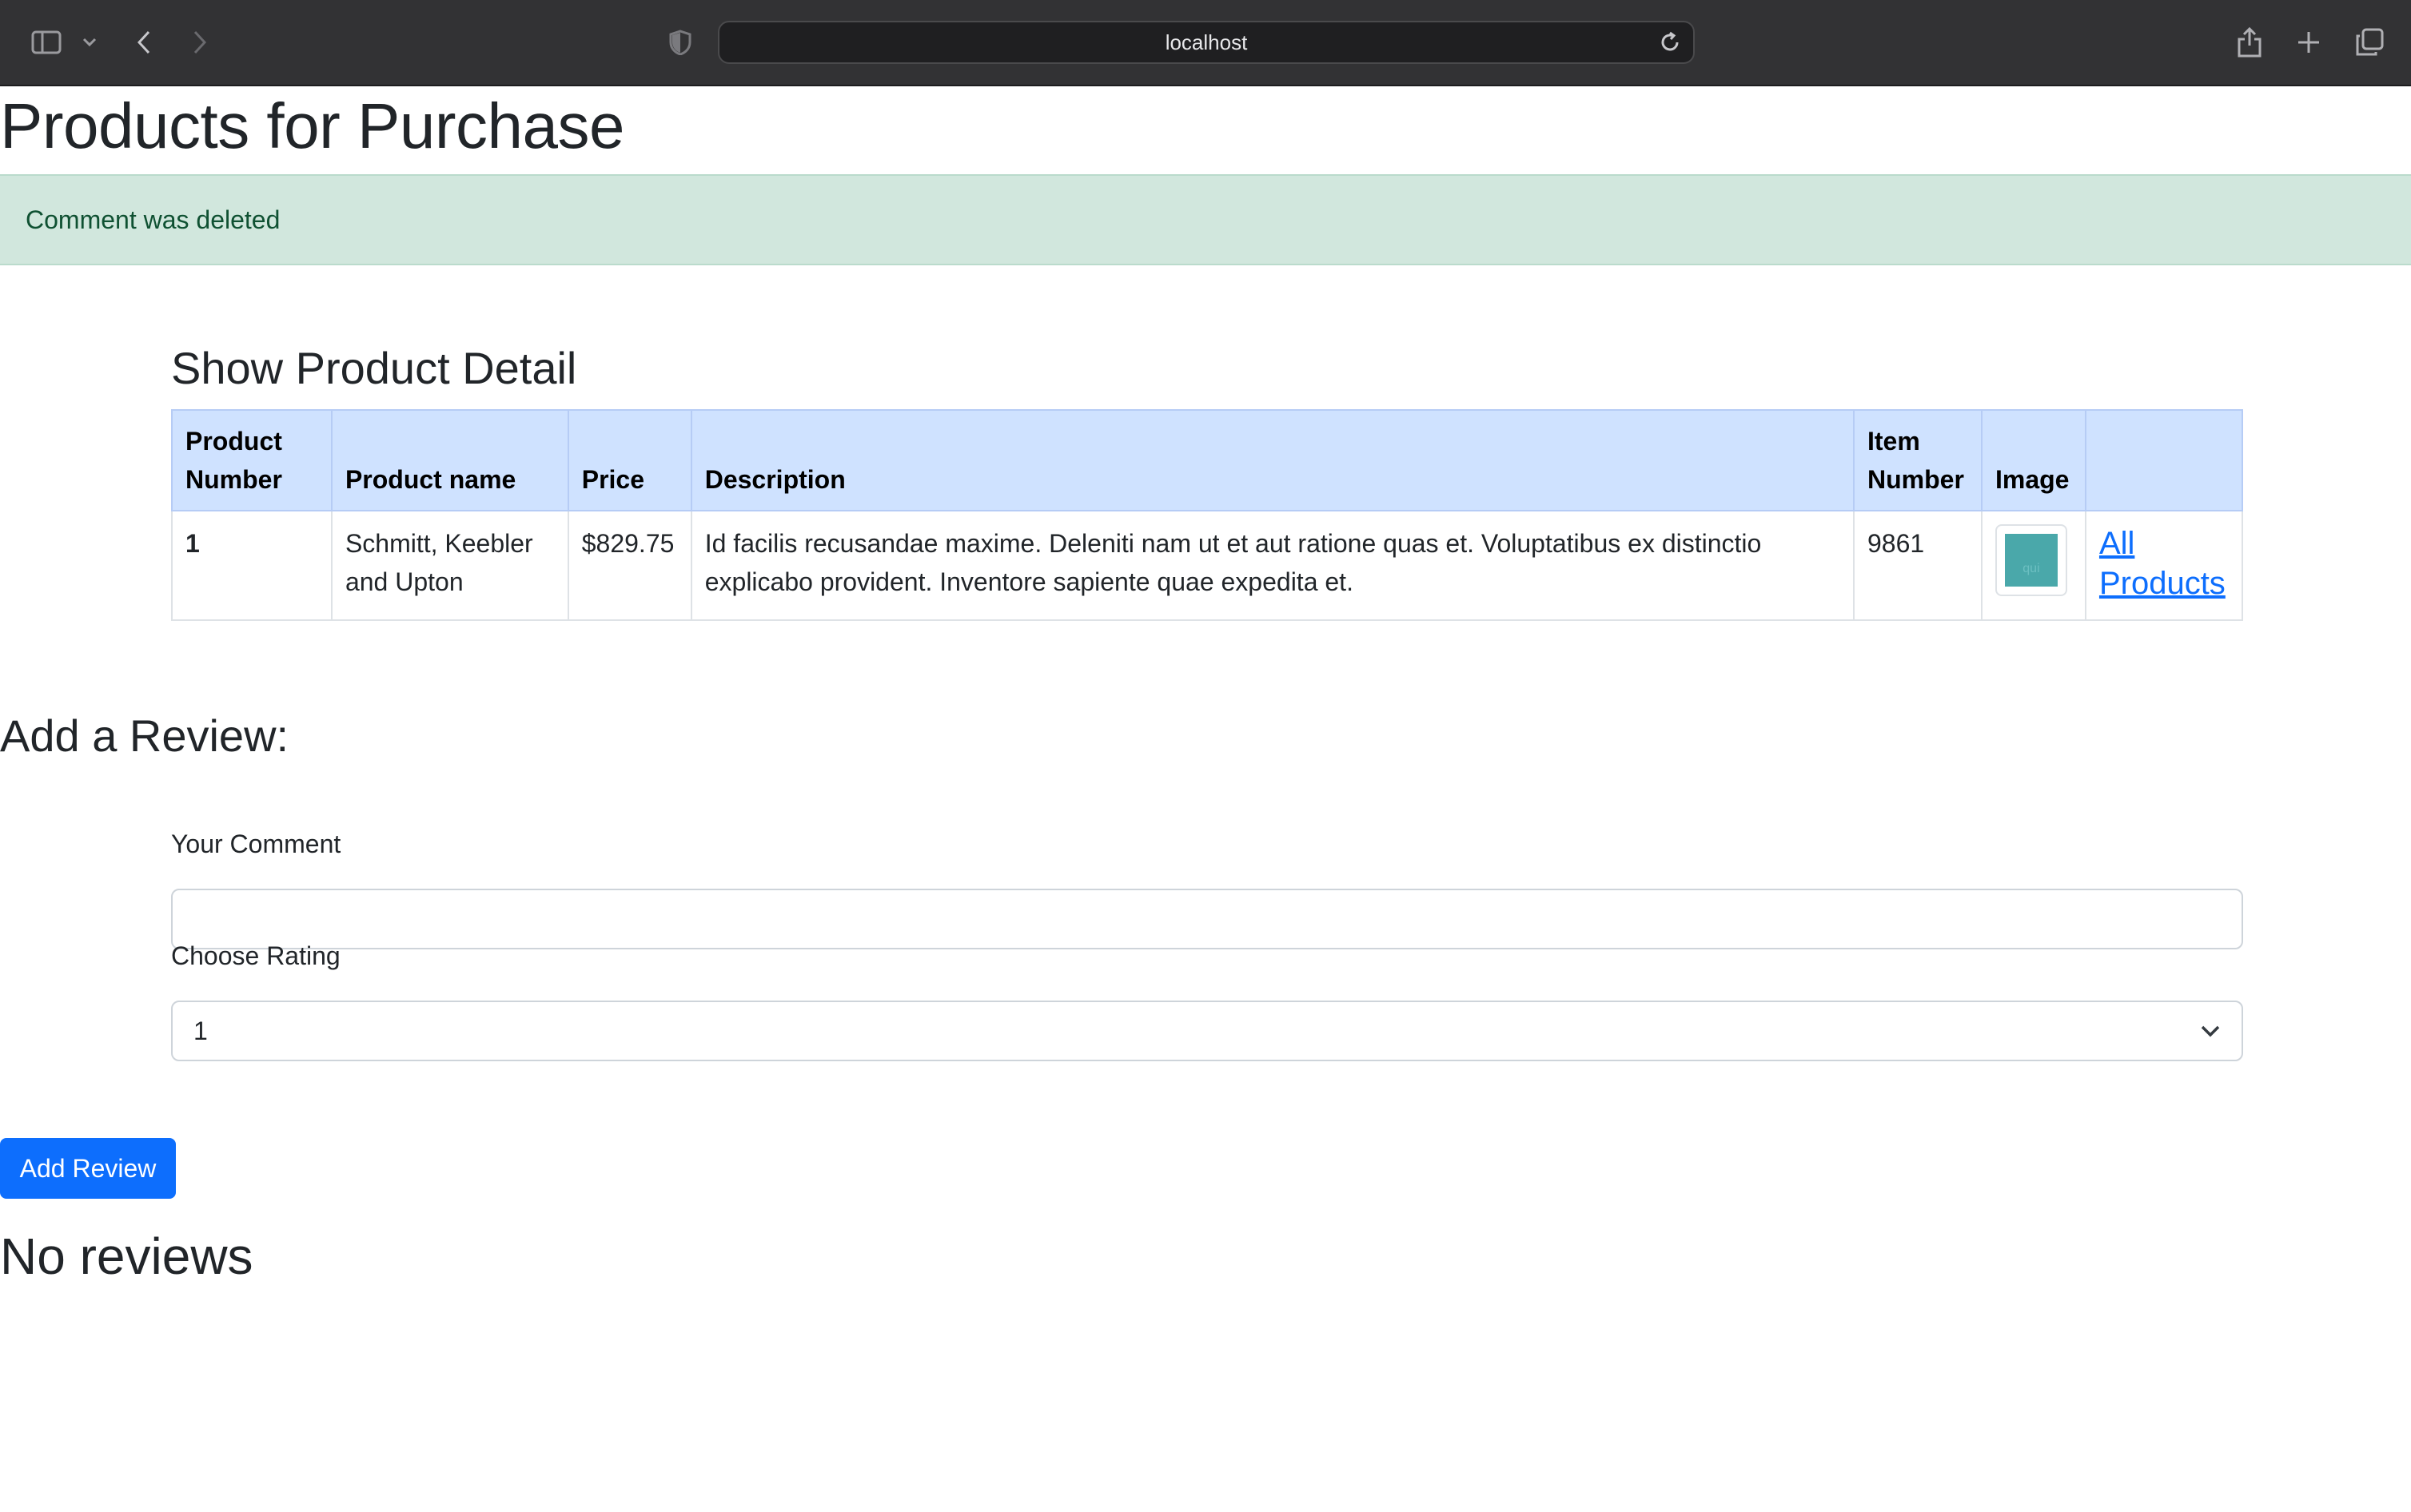  I want to click on comment-label: Your Comment, so click(256, 844).